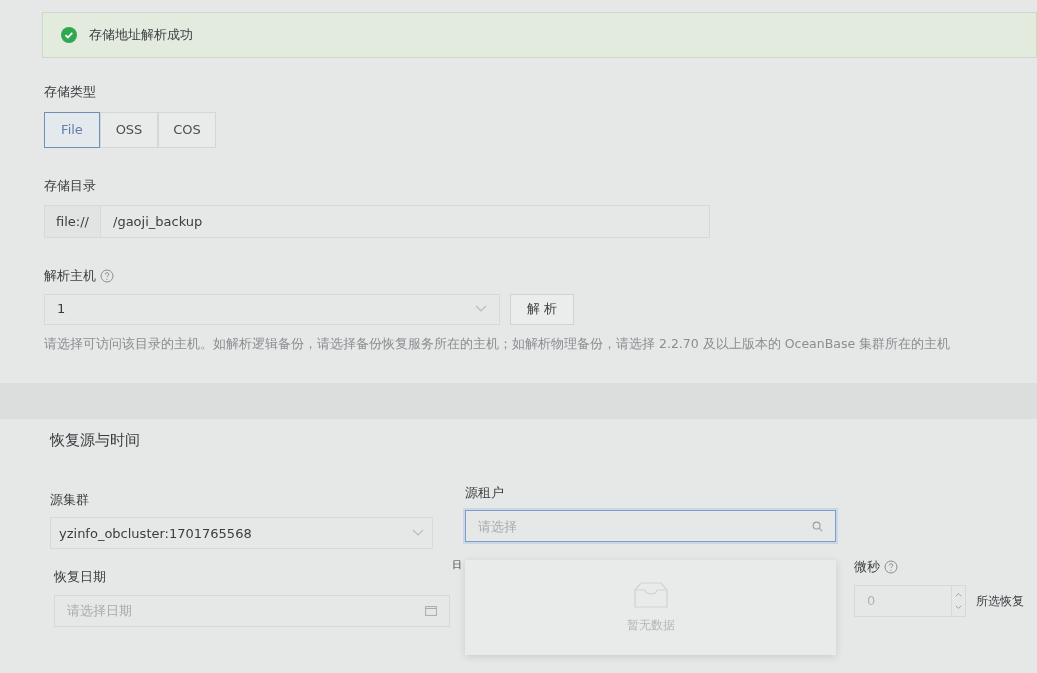 Image resolution: width=1037 pixels, height=673 pixels. I want to click on input-prefix: file://, so click(73, 221).